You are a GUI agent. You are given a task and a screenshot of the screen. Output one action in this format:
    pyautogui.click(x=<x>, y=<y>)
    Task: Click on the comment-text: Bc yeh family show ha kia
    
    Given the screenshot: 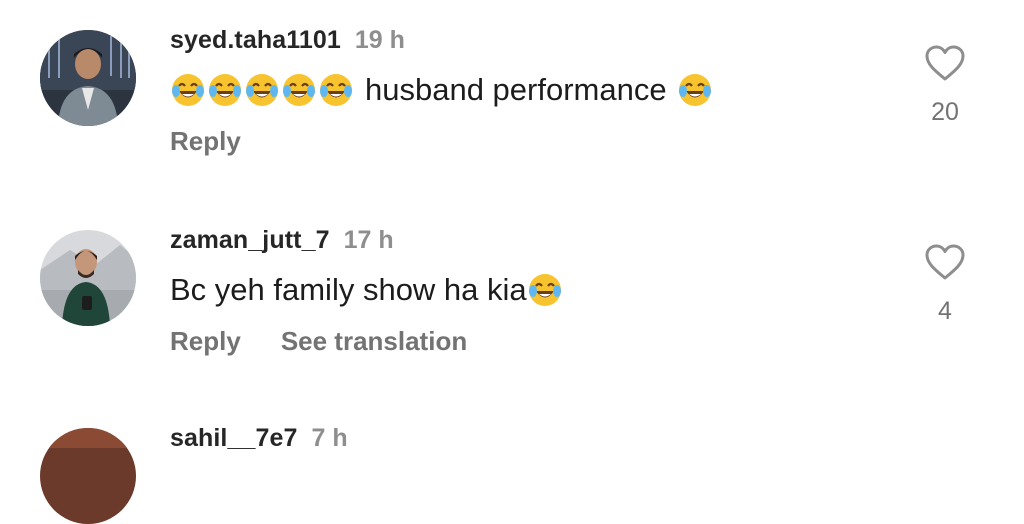 What is the action you would take?
    pyautogui.click(x=367, y=290)
    